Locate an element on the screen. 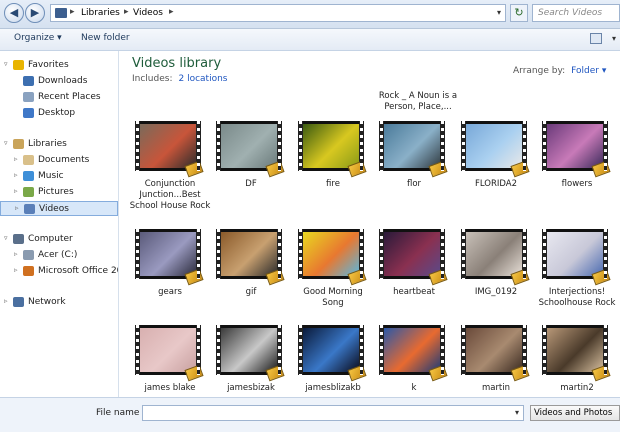  file-name-label: fire is located at coordinates (333, 184).